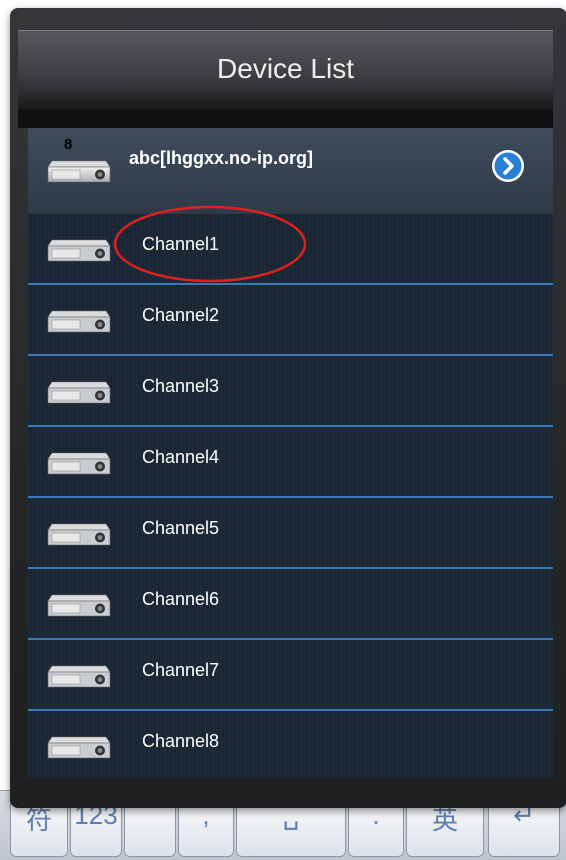 Image resolution: width=566 pixels, height=860 pixels. Describe the element at coordinates (181, 457) in the screenshot. I see `channel-label: Channel4` at that location.